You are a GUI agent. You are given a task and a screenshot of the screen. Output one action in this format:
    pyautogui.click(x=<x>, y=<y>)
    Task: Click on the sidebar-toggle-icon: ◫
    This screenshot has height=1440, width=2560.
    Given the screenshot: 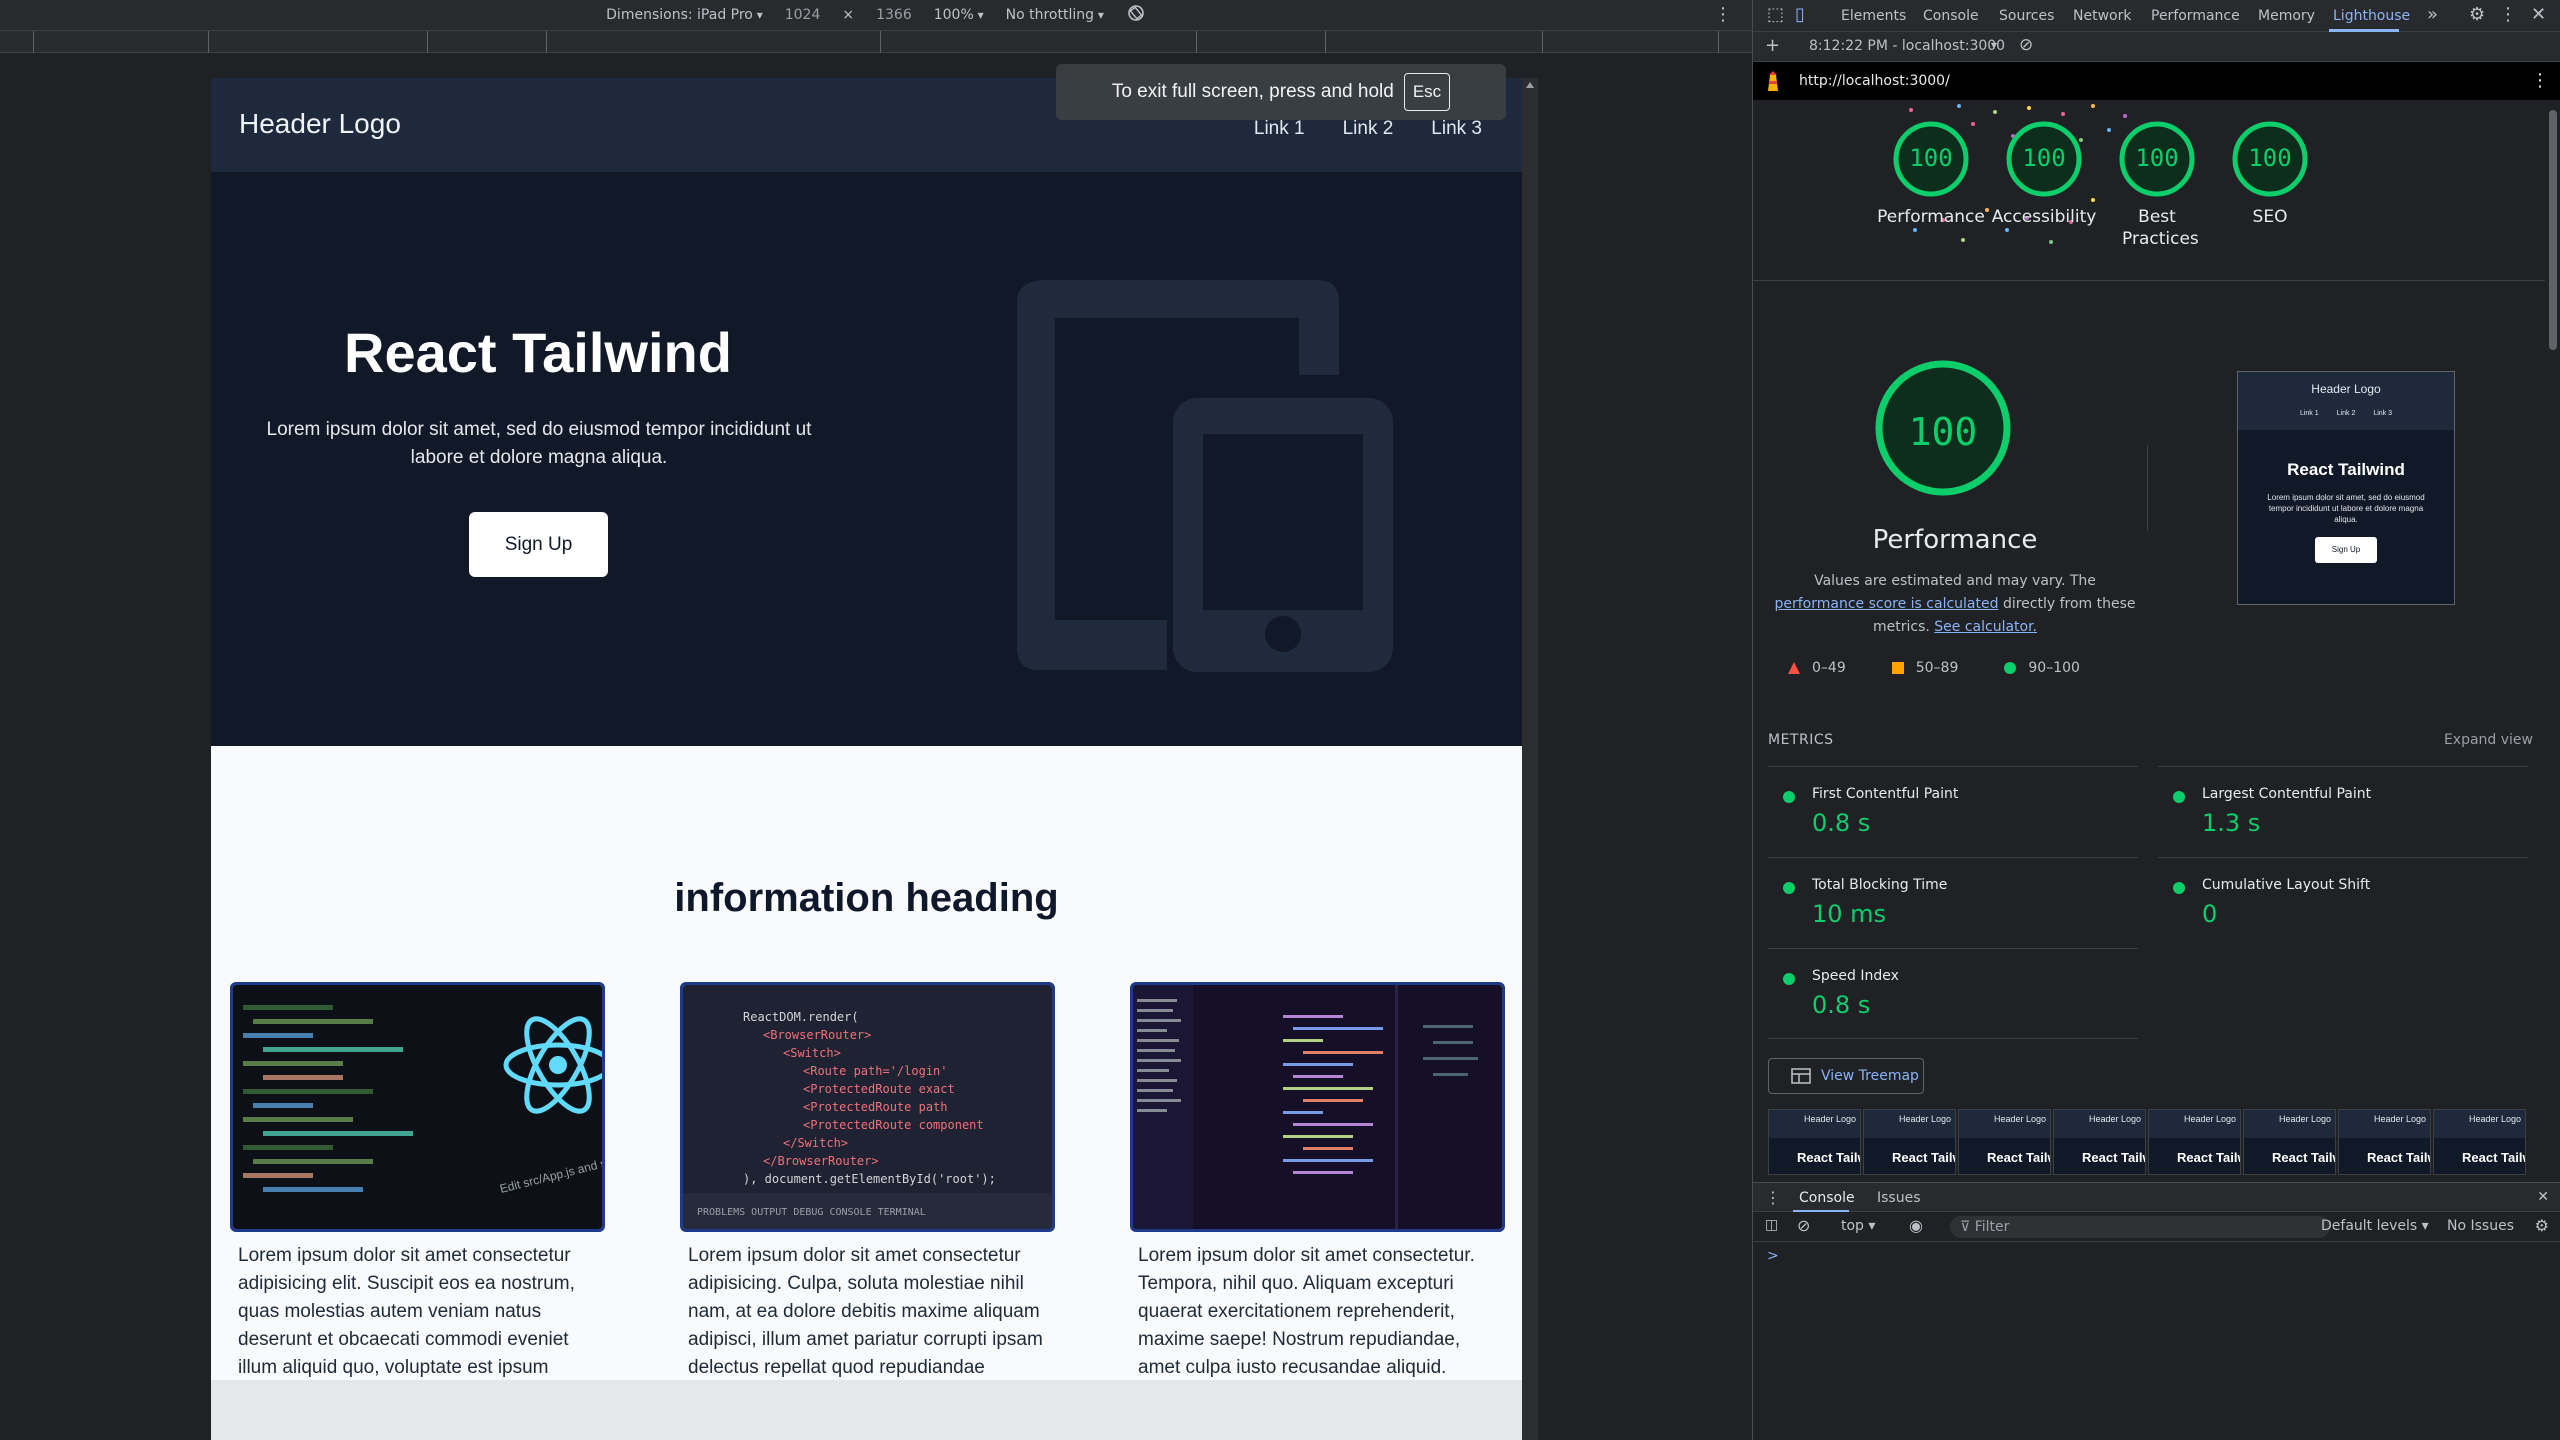 What is the action you would take?
    pyautogui.click(x=1771, y=1225)
    